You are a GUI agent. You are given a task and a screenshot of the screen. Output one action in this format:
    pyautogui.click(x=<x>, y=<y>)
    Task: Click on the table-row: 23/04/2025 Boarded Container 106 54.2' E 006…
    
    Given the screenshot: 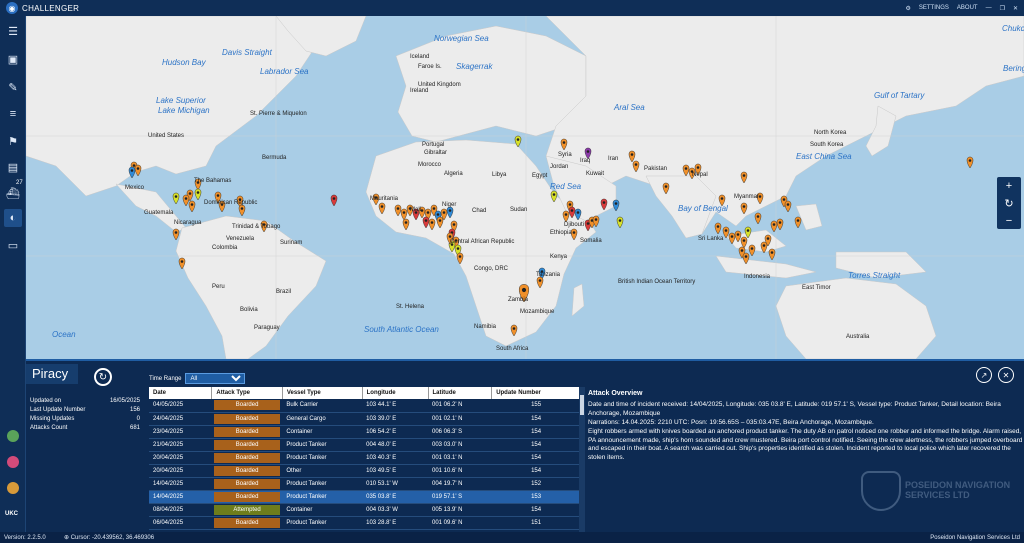 What is the action you would take?
    pyautogui.click(x=365, y=432)
    